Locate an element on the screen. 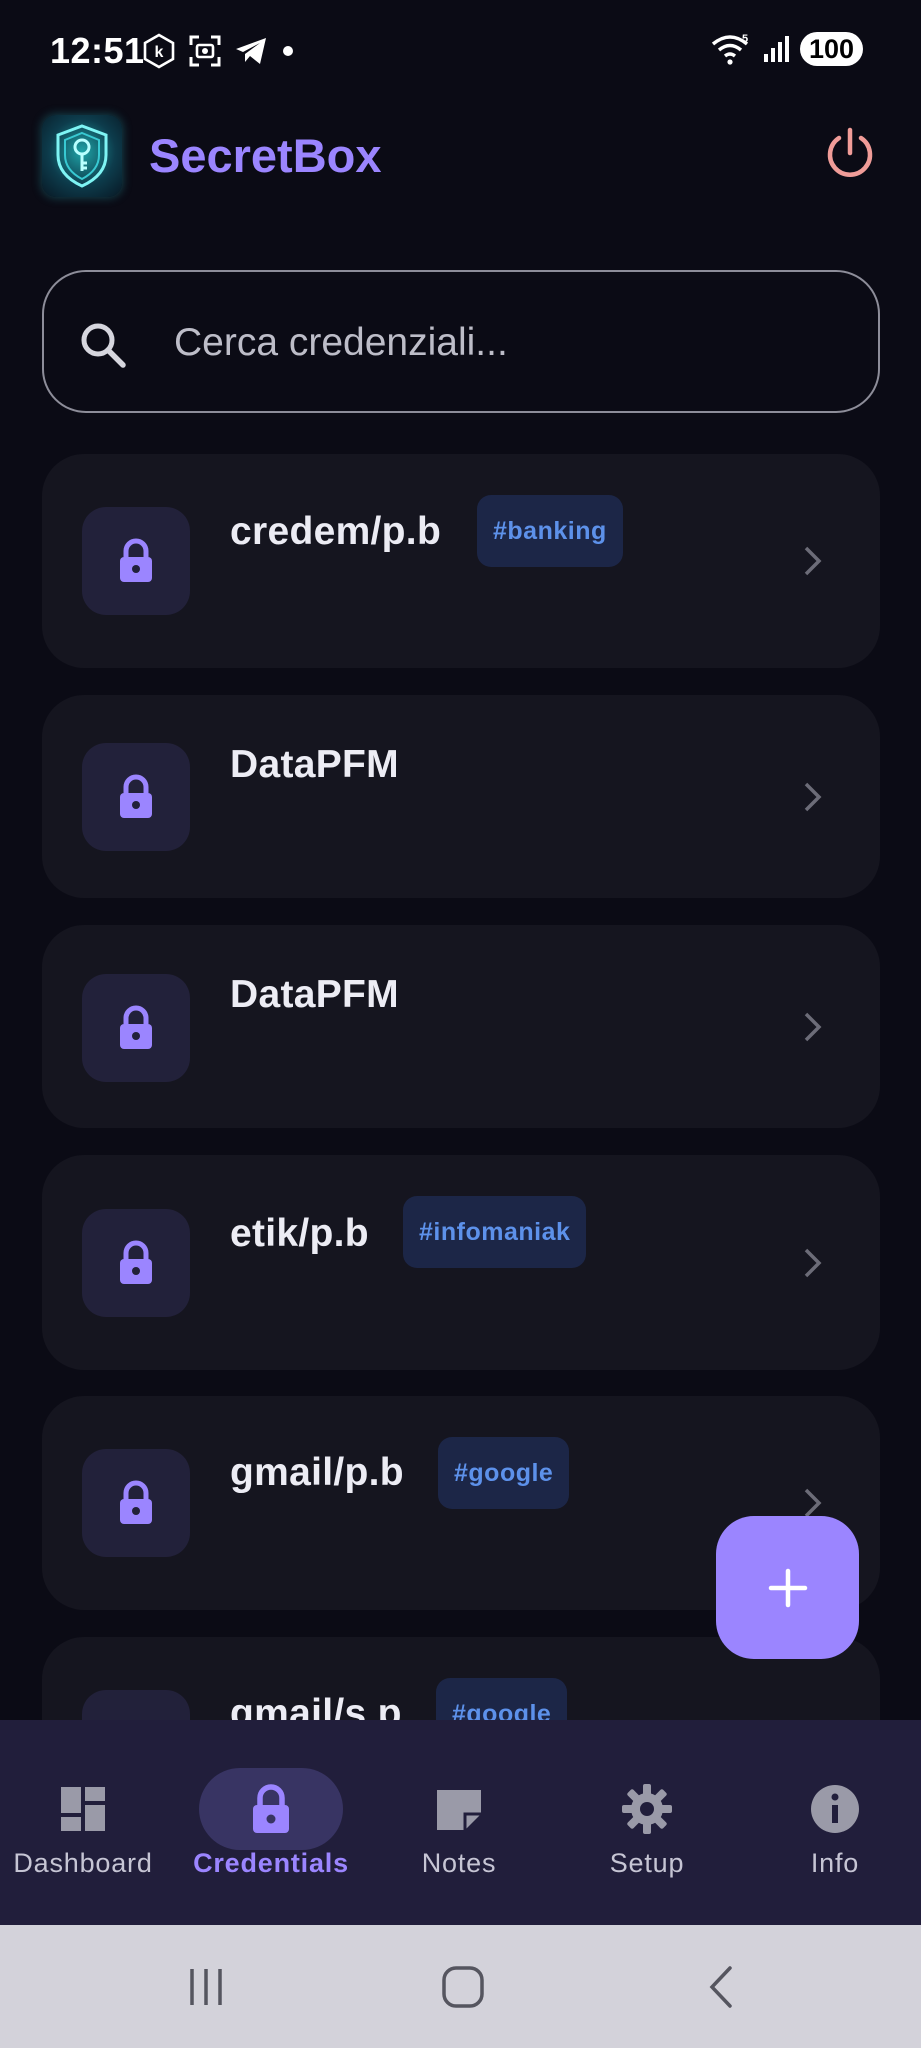  nav-item-info: Info is located at coordinates (832, 1822).